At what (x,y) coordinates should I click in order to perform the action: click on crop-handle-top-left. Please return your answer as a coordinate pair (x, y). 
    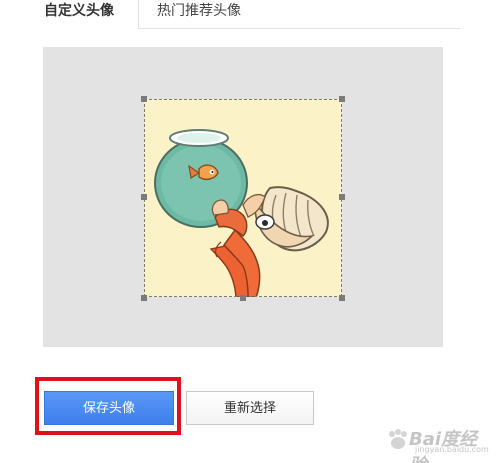
    Looking at the image, I should click on (144, 99).